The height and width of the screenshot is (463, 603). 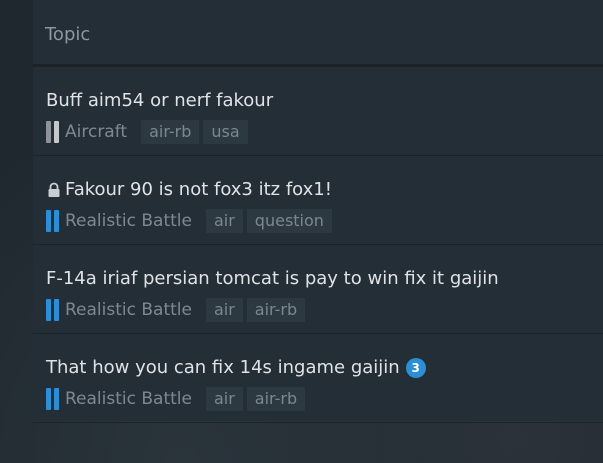 I want to click on topic-list-header: Topic, so click(x=318, y=33).